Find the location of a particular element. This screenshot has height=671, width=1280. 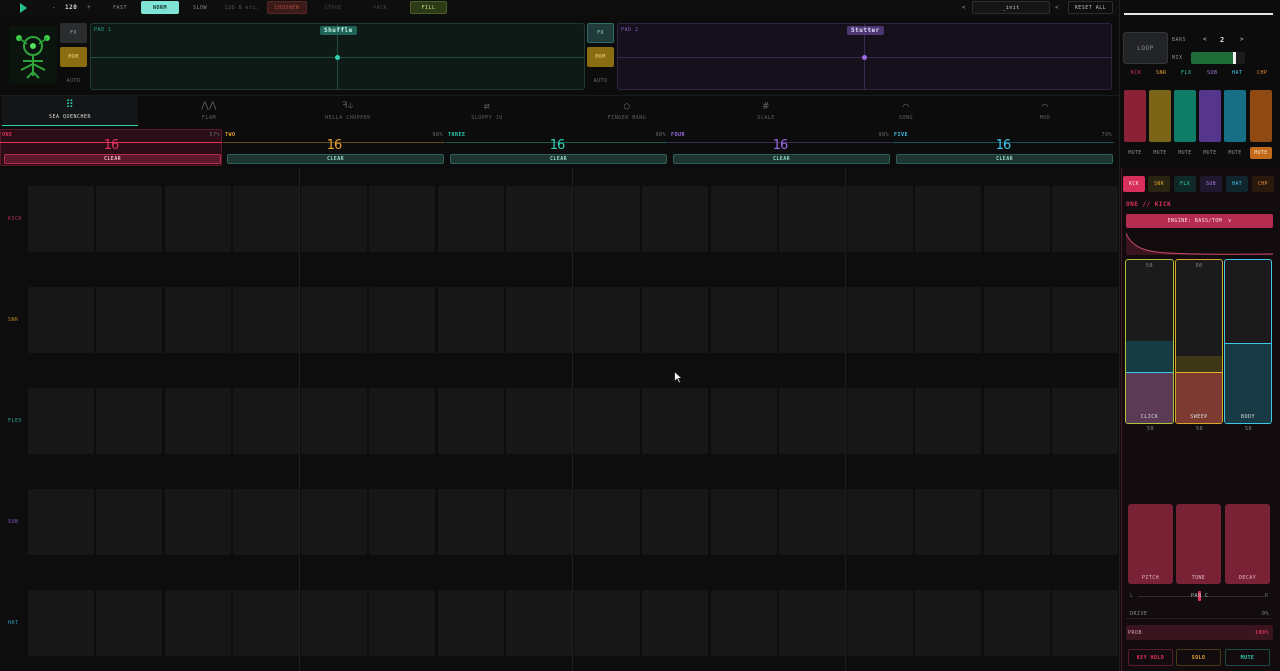

tab-mod: ⌒ MOD is located at coordinates (1045, 111).